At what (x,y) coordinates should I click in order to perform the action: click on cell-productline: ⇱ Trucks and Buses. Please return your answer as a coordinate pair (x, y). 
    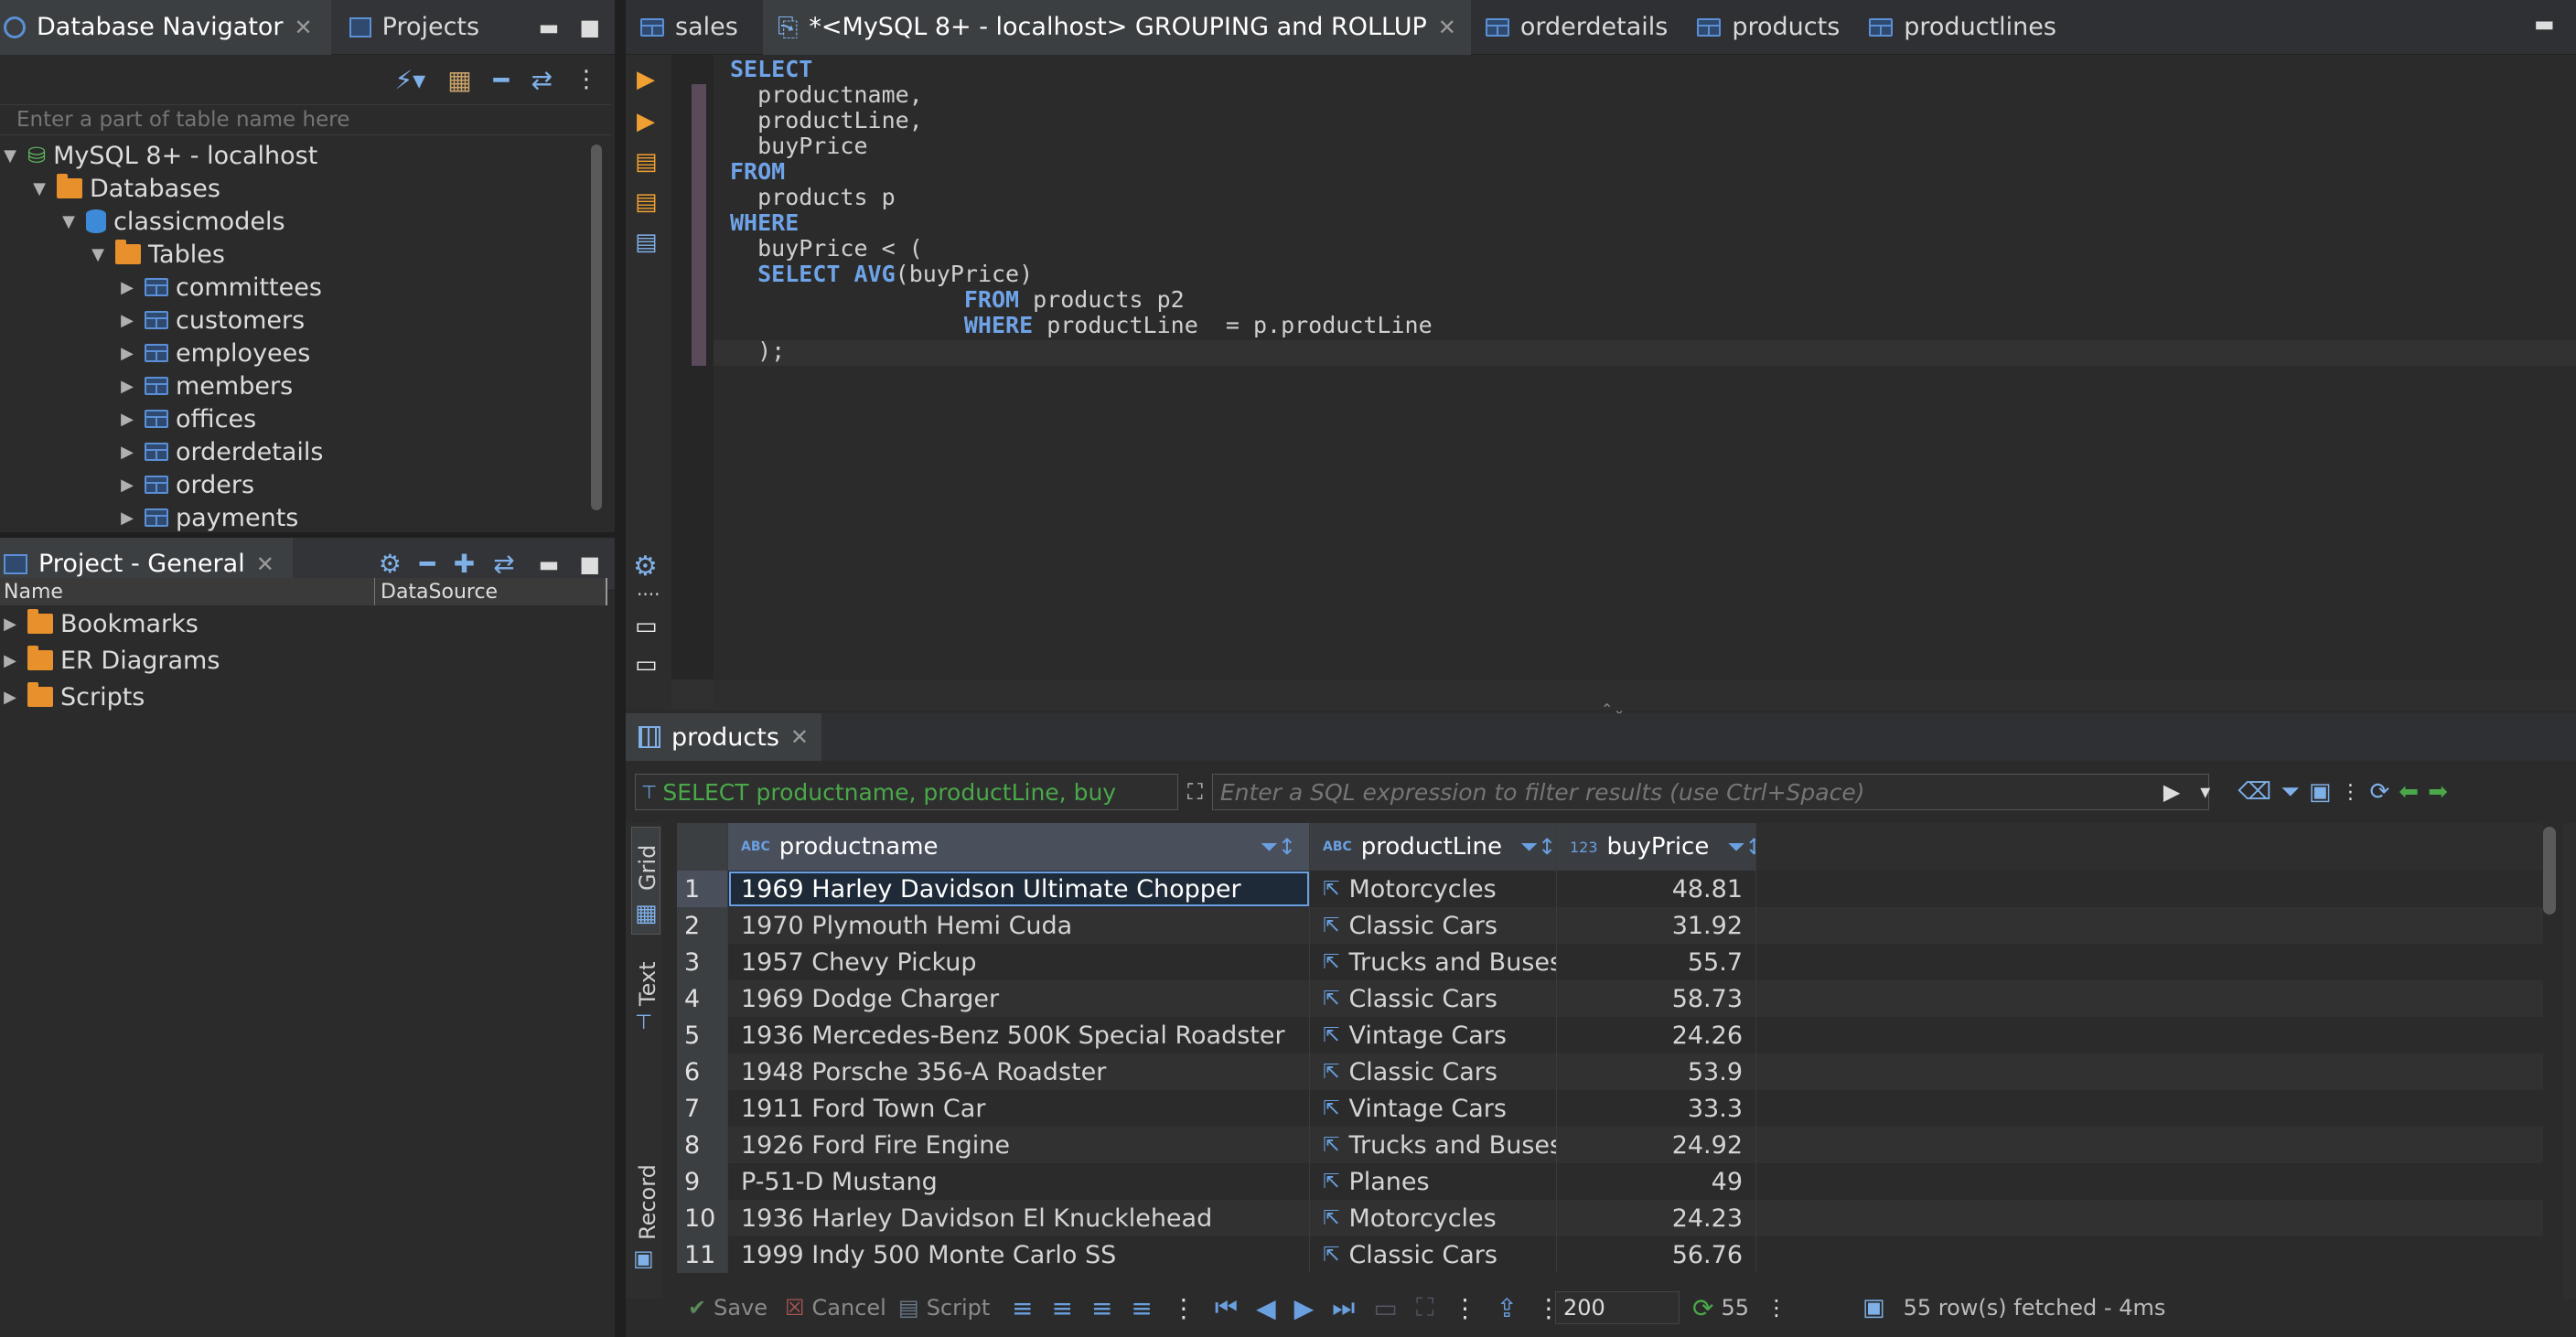
    Looking at the image, I should click on (1433, 1145).